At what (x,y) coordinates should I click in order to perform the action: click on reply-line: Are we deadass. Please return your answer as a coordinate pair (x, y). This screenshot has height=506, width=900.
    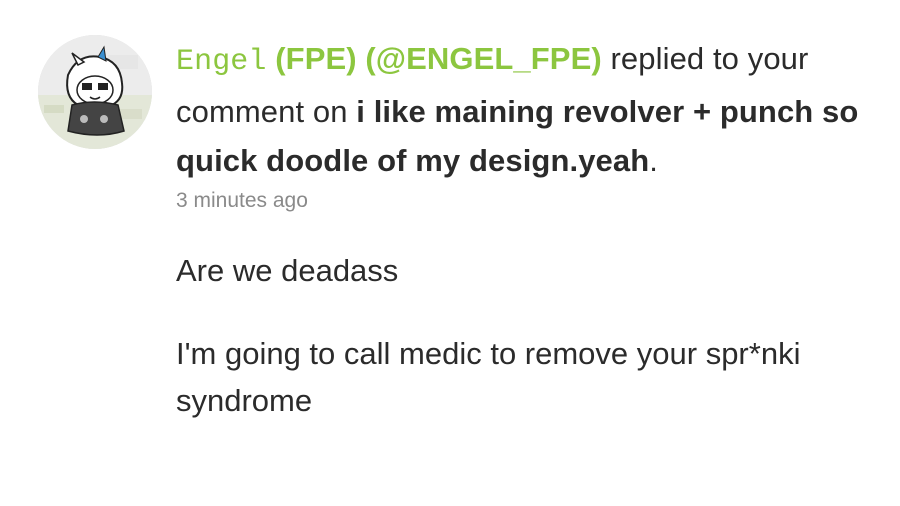
    Looking at the image, I should click on (287, 270).